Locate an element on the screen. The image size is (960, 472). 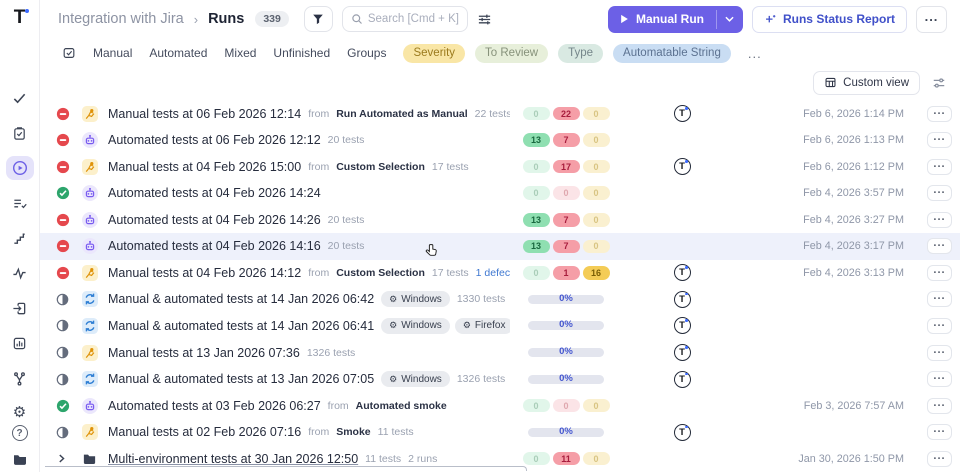
search-box is located at coordinates (404, 19).